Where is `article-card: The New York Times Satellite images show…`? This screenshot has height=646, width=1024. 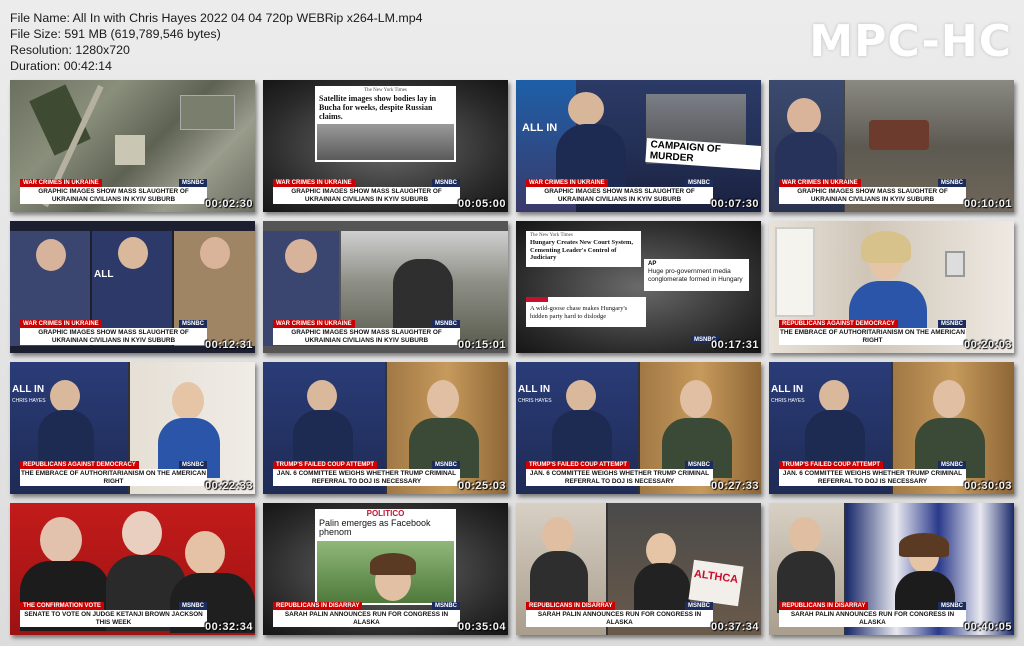 article-card: The New York Times Satellite images show… is located at coordinates (385, 124).